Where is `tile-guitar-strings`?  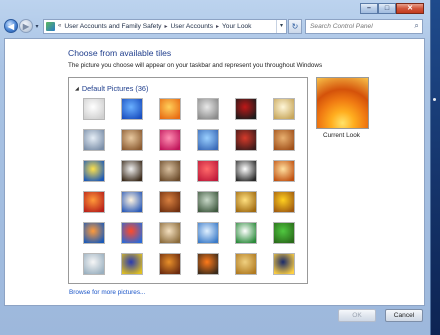
tile-guitar-strings is located at coordinates (170, 233).